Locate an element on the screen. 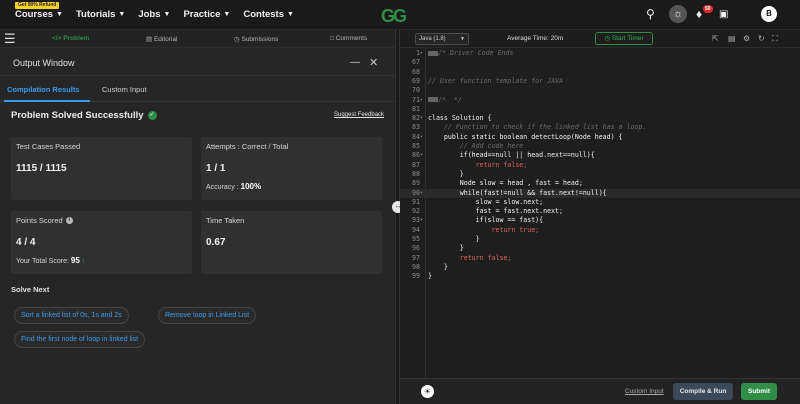 The height and width of the screenshot is (404, 800). total-score-line: Your Total Score: 95 ↑ is located at coordinates (51, 260).